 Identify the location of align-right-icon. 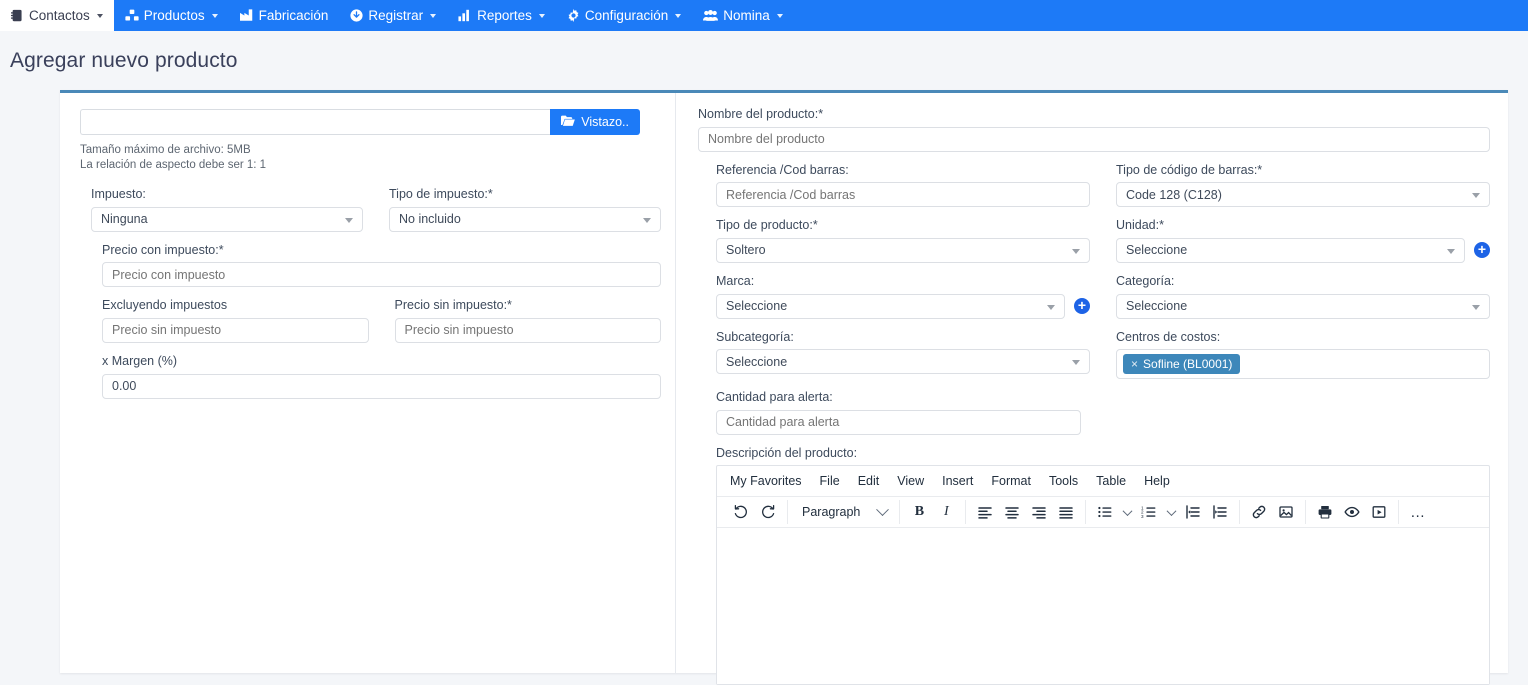
(1039, 512).